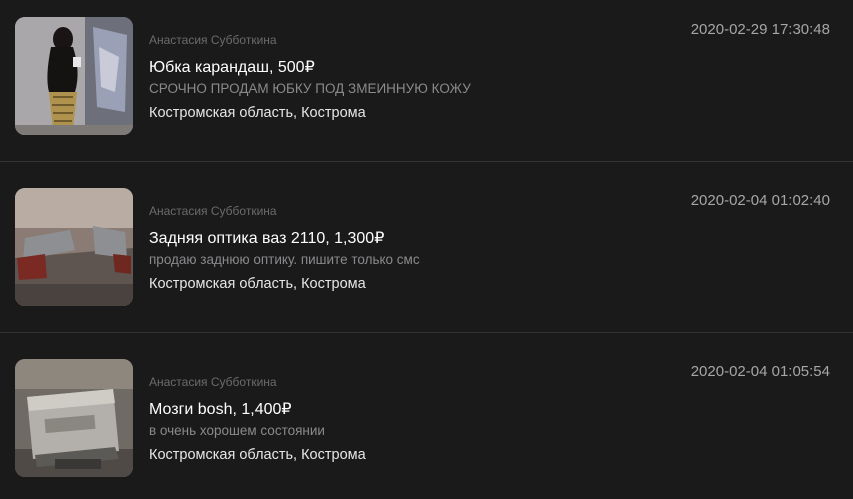 The height and width of the screenshot is (499, 853). What do you see at coordinates (237, 430) in the screenshot?
I see `listing-description: в очень хорошем состоянии` at bounding box center [237, 430].